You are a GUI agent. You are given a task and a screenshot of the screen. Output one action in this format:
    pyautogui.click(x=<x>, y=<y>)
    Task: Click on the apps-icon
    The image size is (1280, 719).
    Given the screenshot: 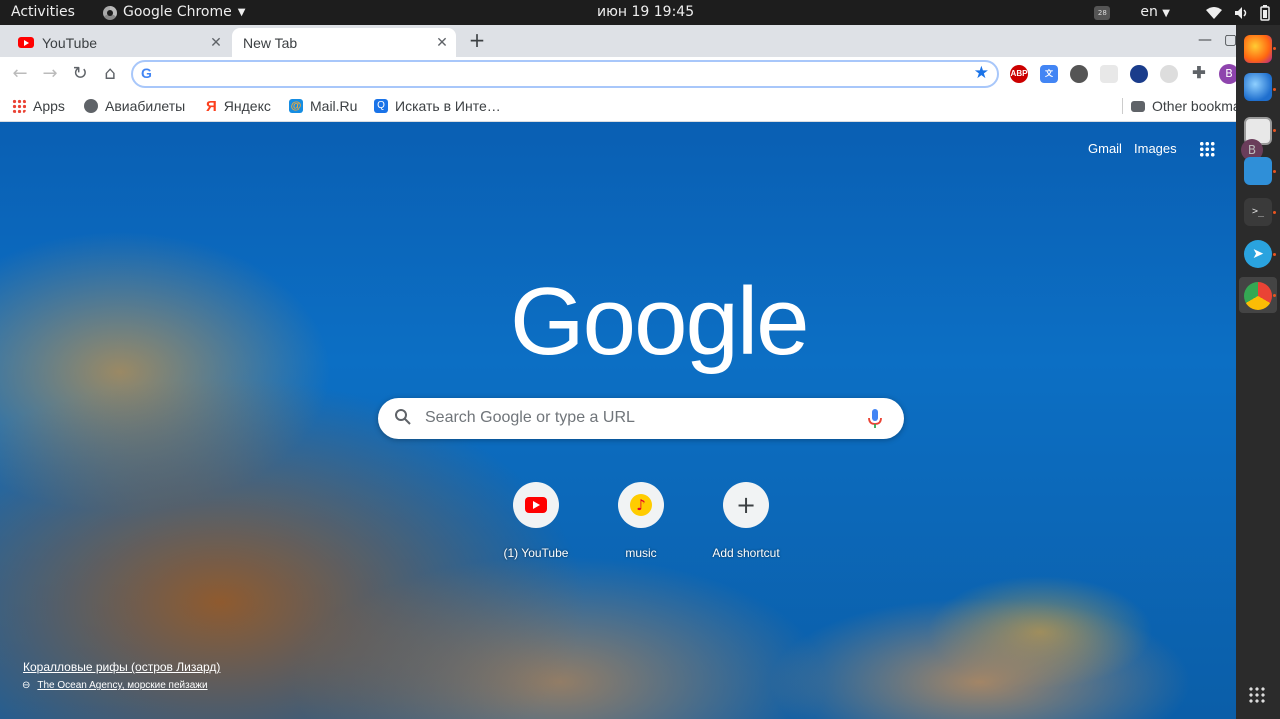 What is the action you would take?
    pyautogui.click(x=19, y=106)
    